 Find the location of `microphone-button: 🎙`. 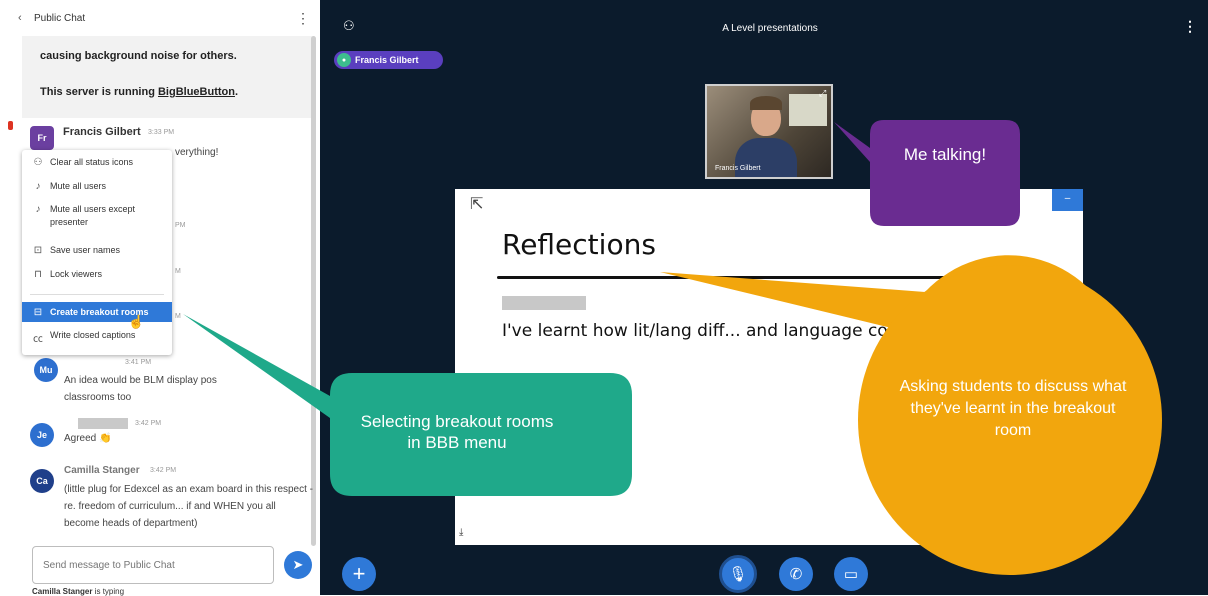

microphone-button: 🎙 is located at coordinates (738, 574).